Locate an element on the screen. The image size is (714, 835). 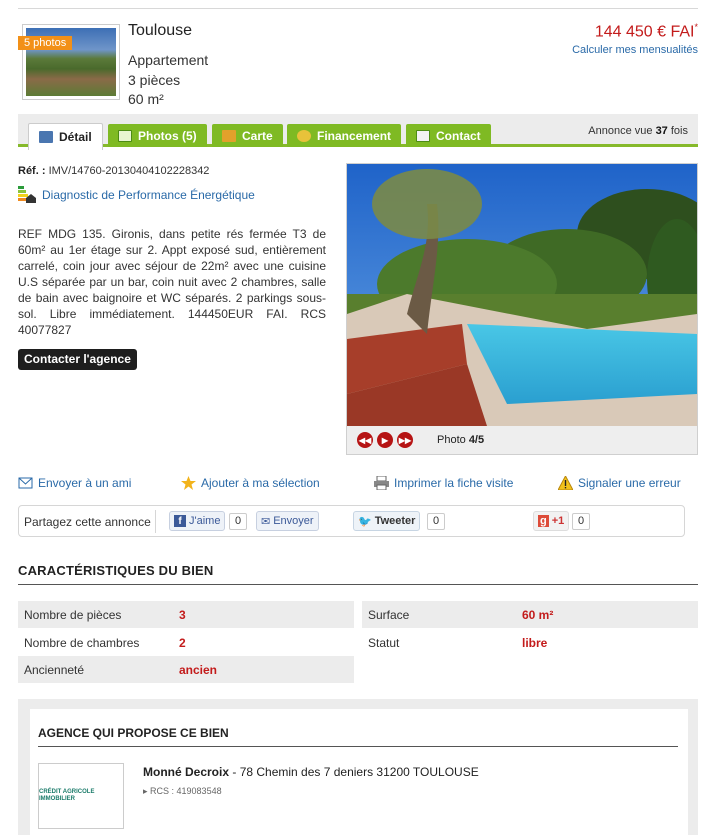
printer-icon is located at coordinates (381, 483).